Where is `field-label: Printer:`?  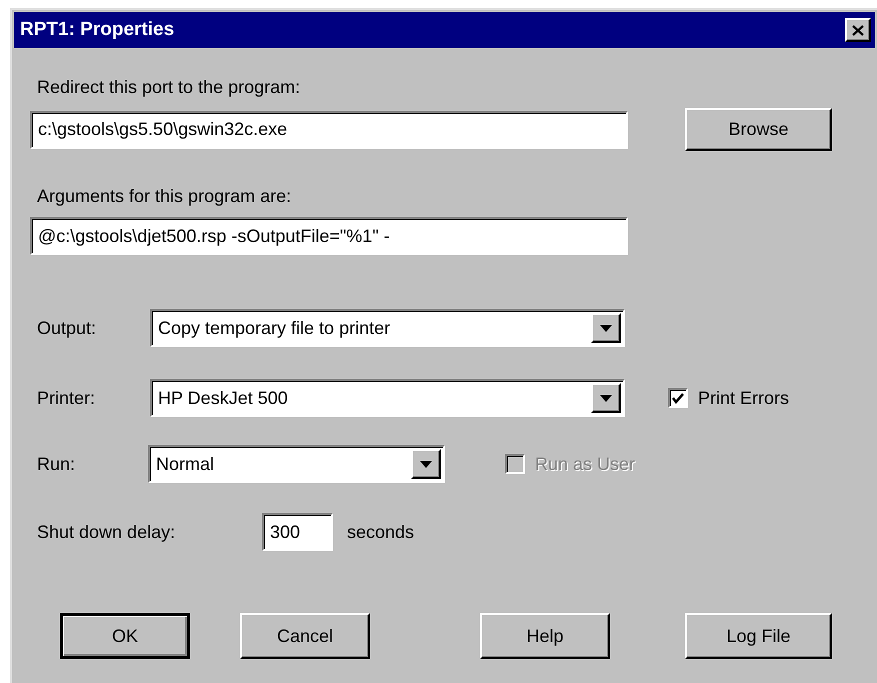
field-label: Printer: is located at coordinates (66, 398).